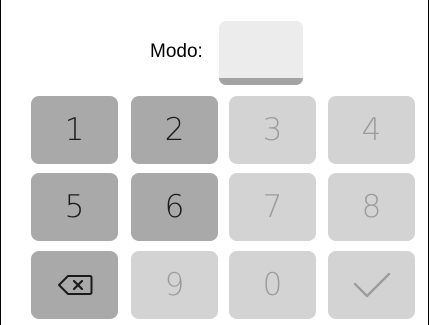 This screenshot has width=429, height=325. Describe the element at coordinates (74, 130) in the screenshot. I see `key-1: 1` at that location.